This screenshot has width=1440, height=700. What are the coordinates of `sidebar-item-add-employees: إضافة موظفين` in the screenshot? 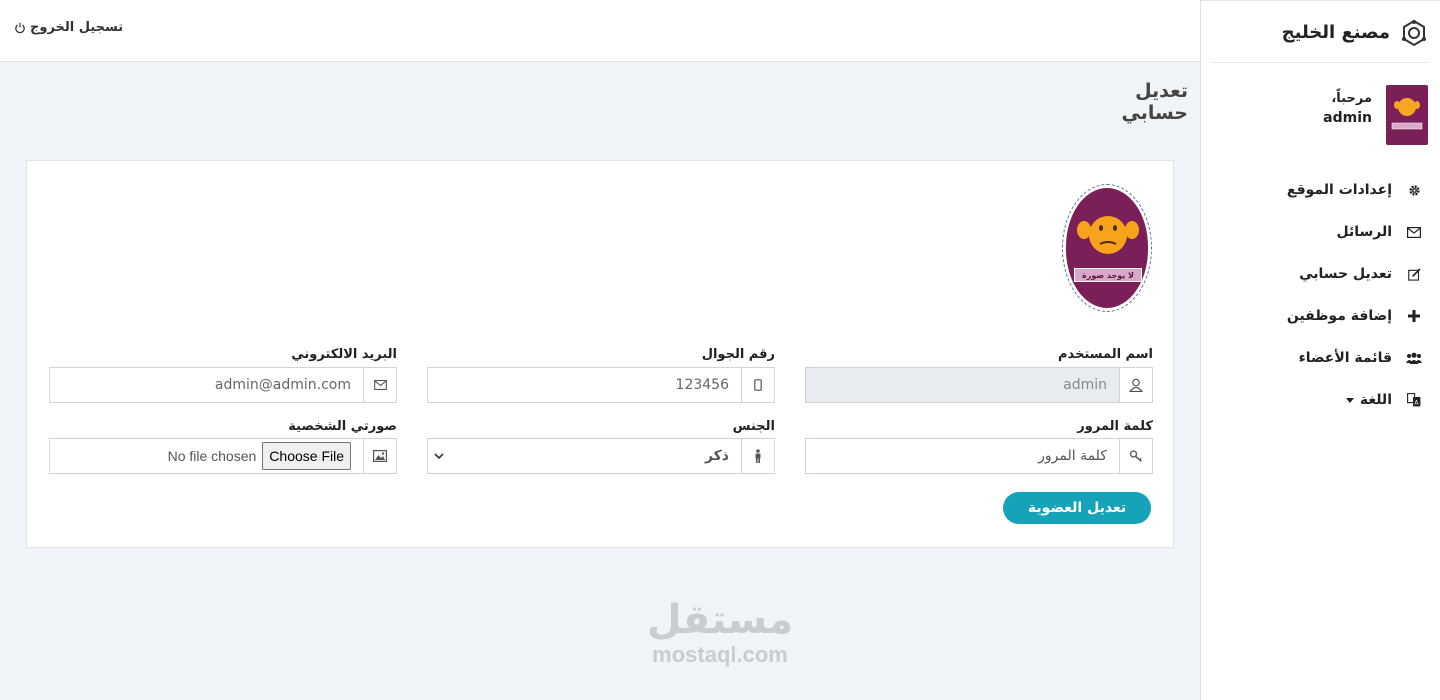 It's located at (1322, 316).